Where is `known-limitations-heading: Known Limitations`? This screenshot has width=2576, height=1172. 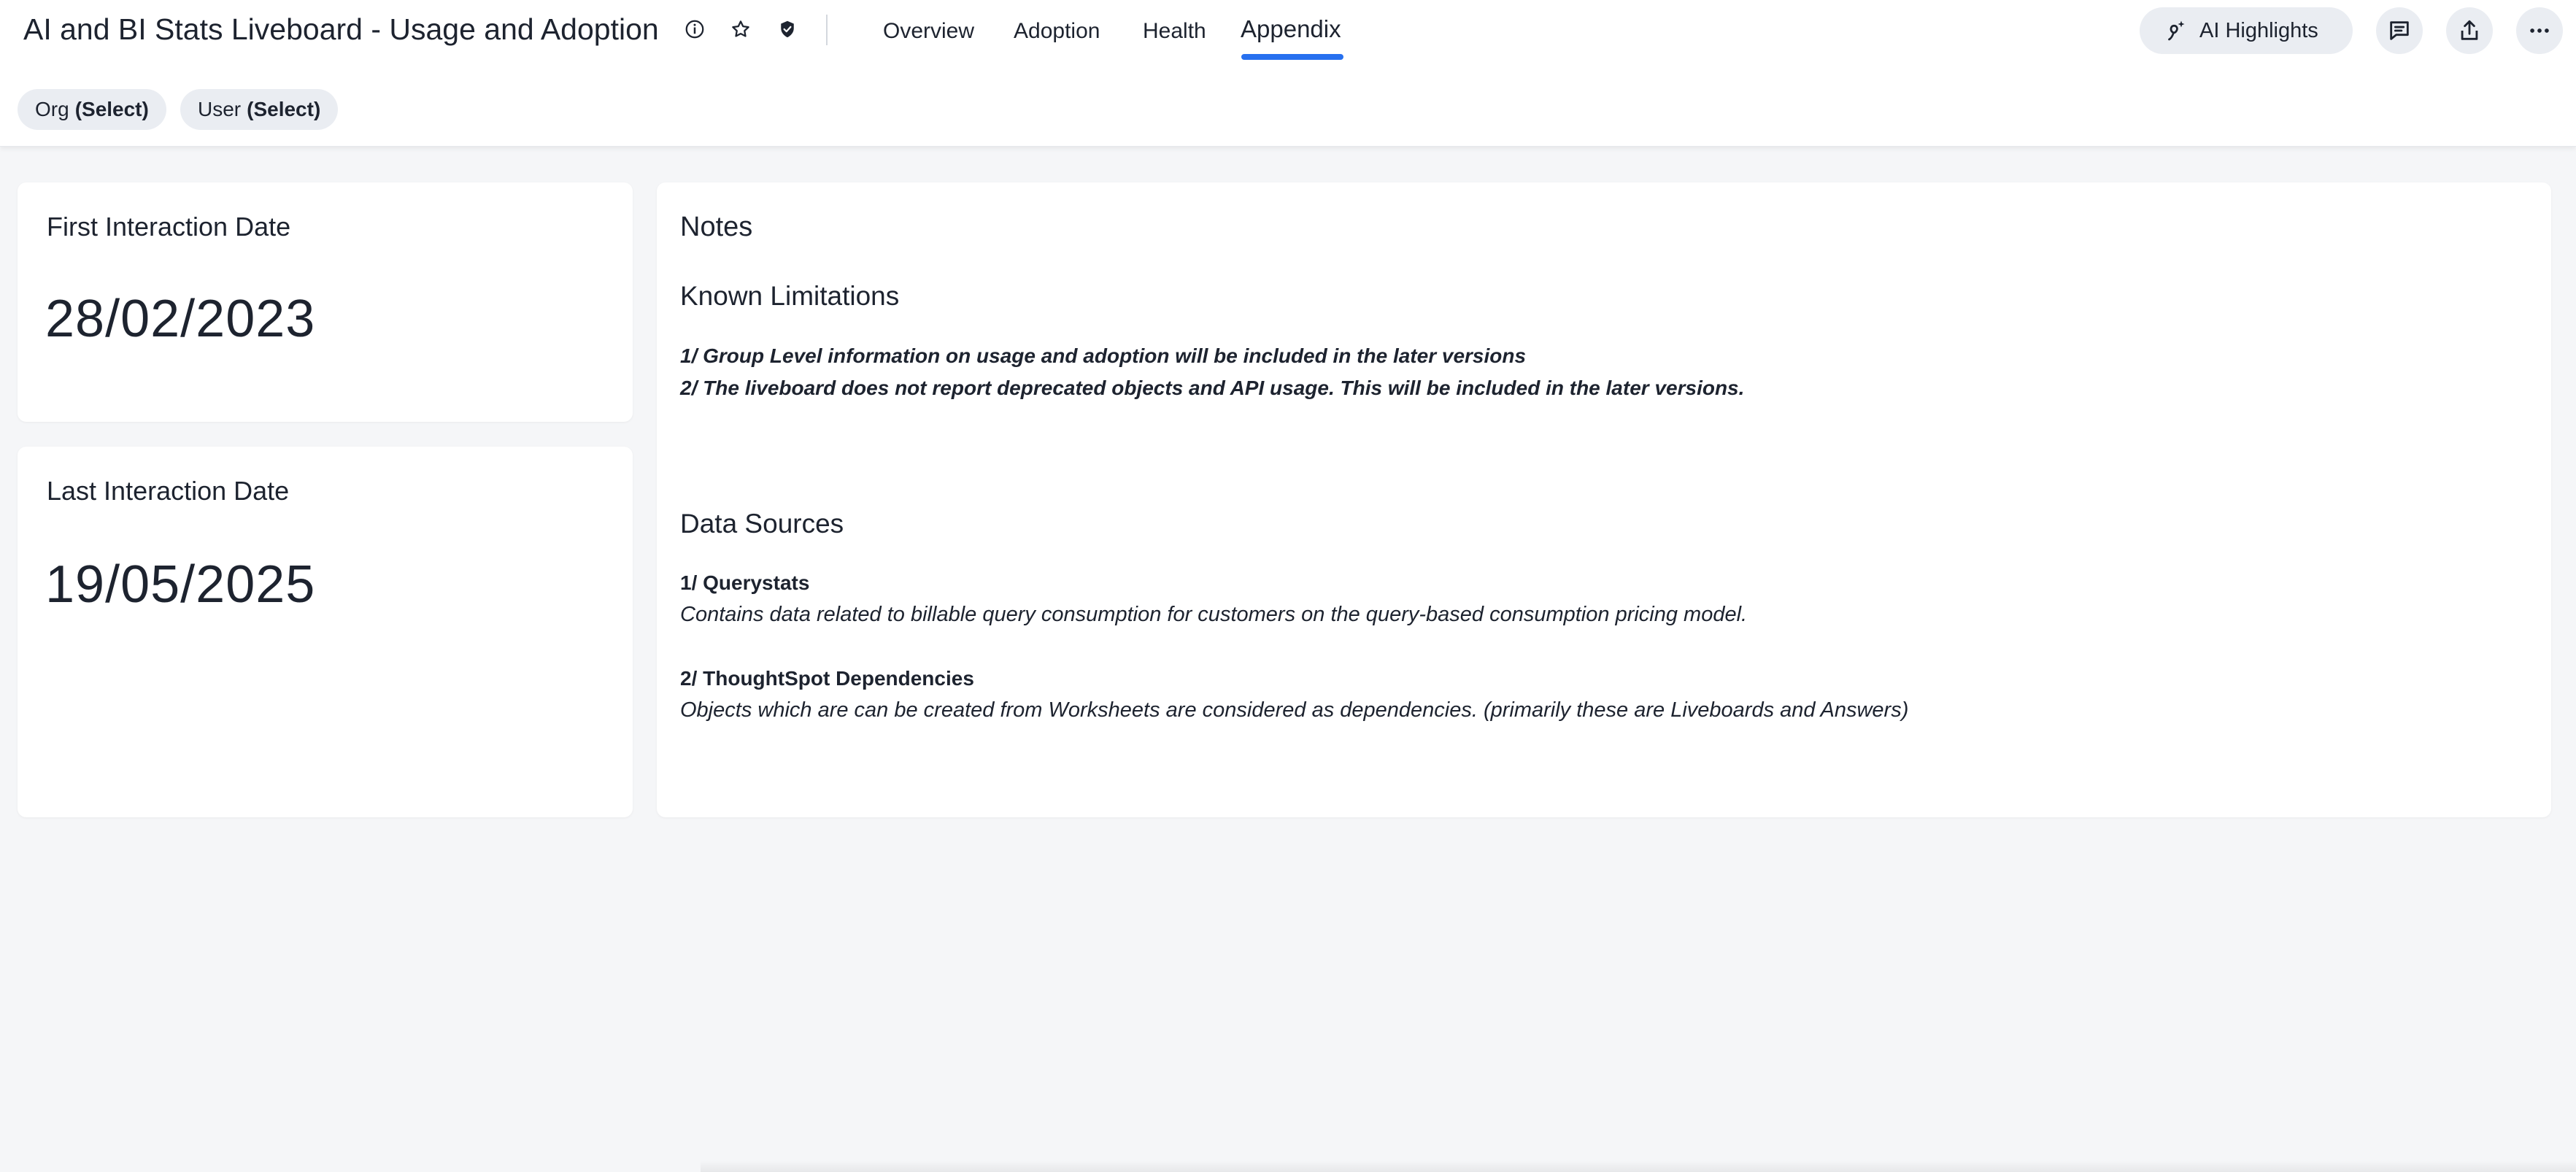
known-limitations-heading: Known Limitations is located at coordinates (790, 296).